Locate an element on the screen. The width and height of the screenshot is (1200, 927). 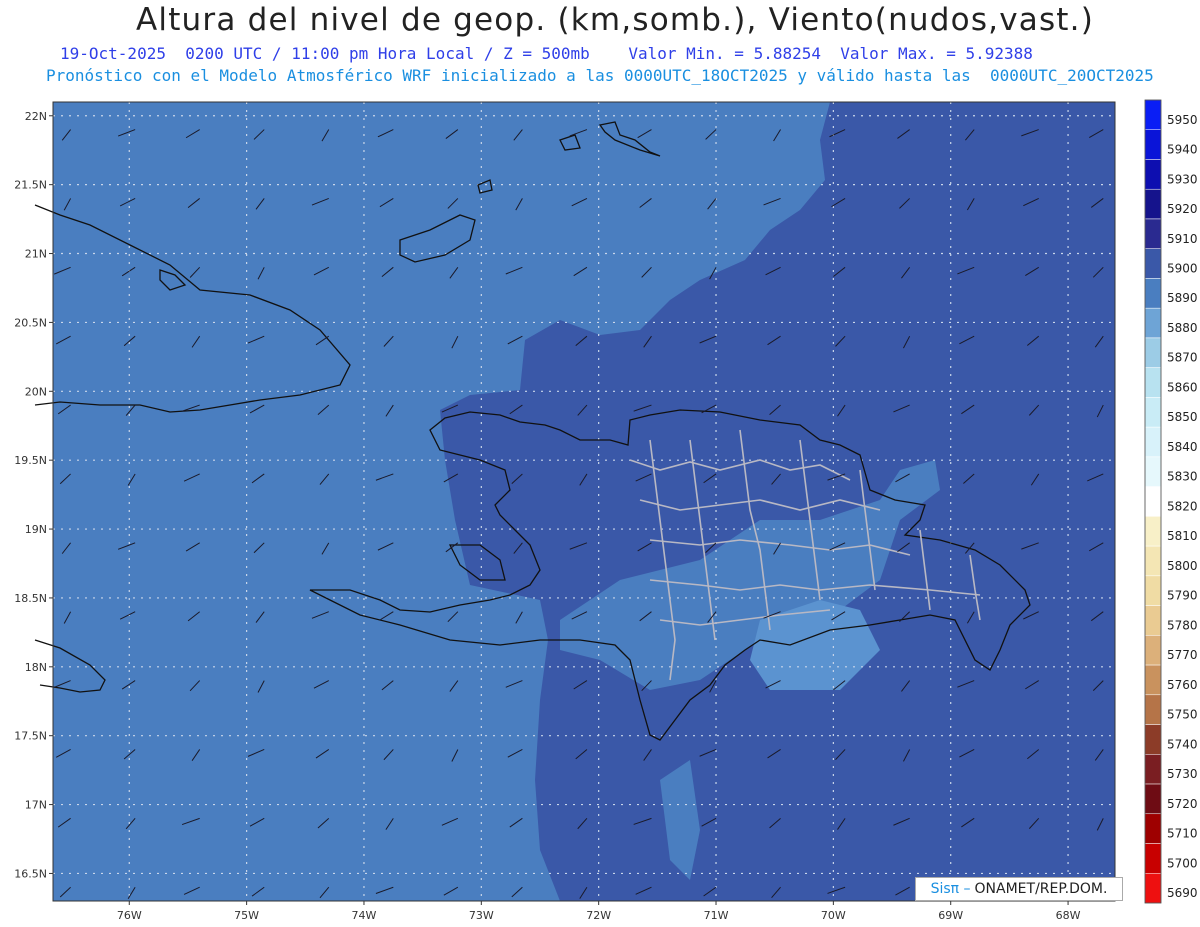
lat-label: 18N is located at coordinates (36, 667).